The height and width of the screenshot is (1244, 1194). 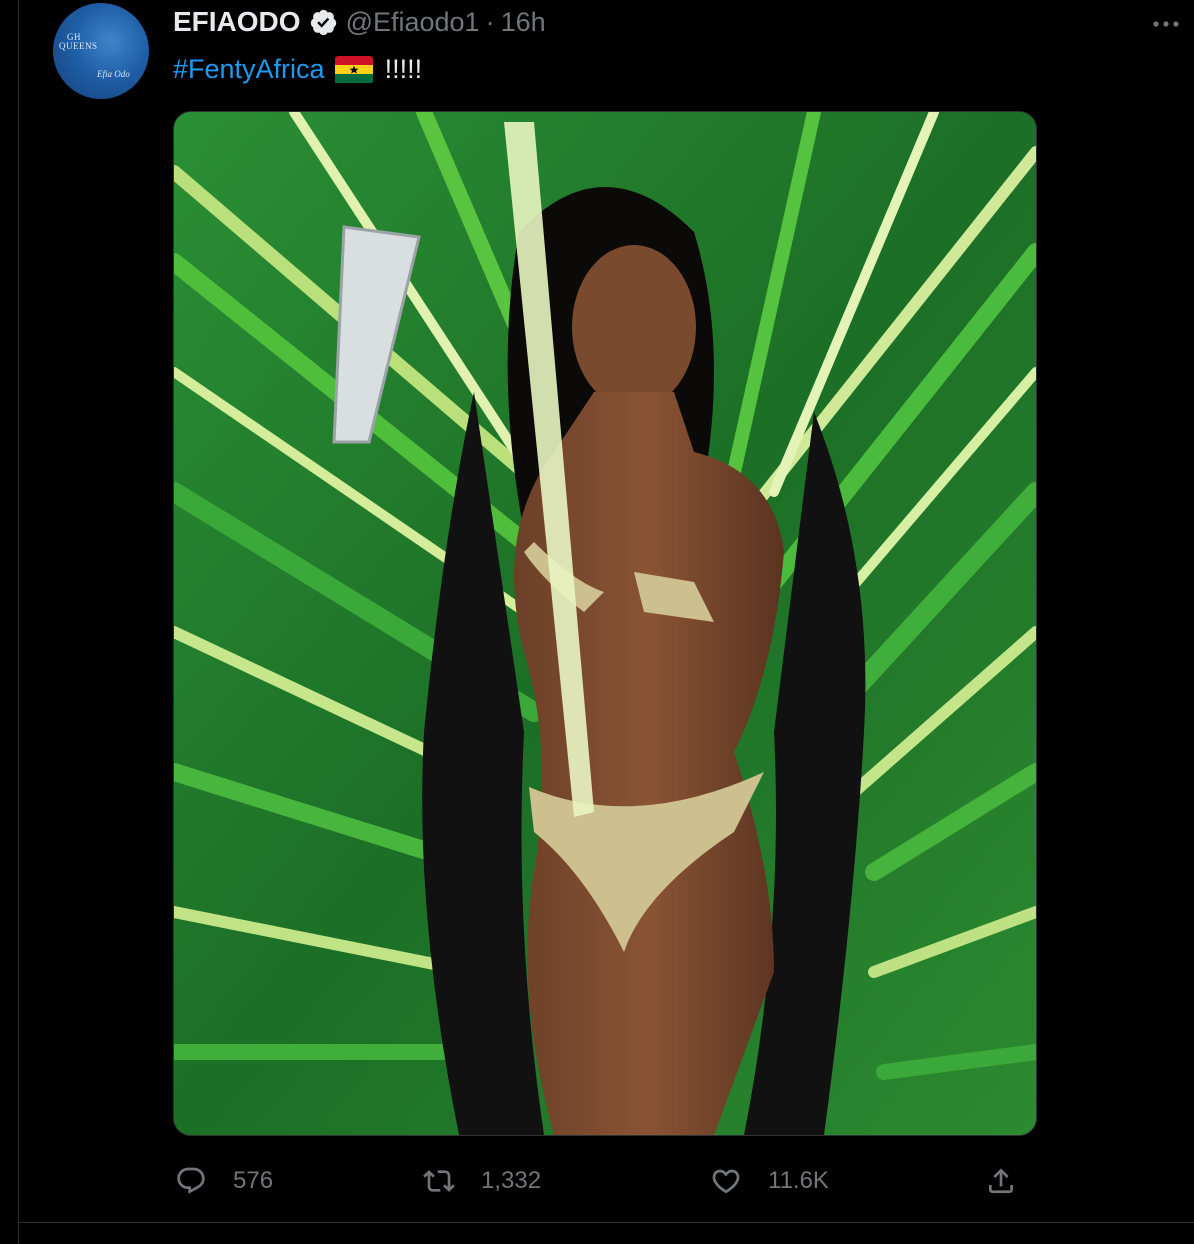 I want to click on hashtag-link: #FentyAfrica, so click(x=249, y=69).